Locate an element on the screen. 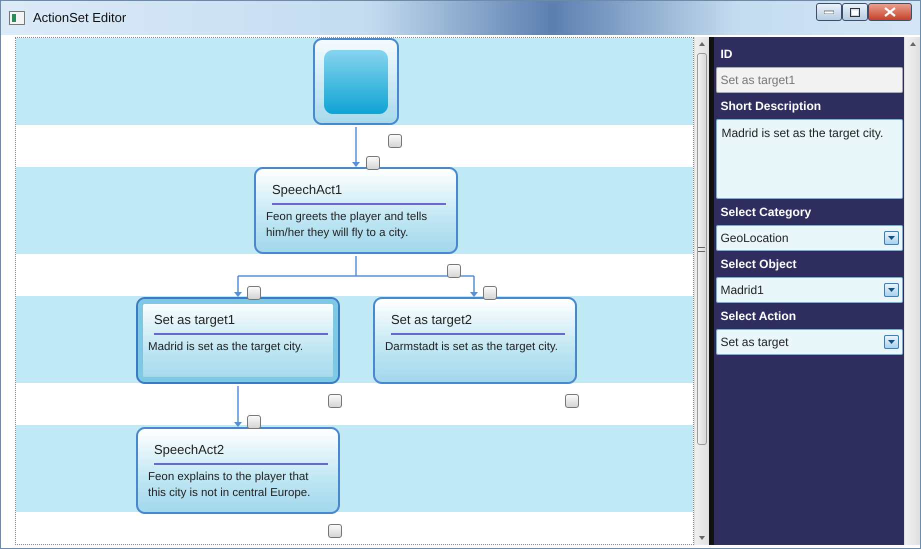 The height and width of the screenshot is (549, 921). dropdown: Set as target is located at coordinates (810, 342).